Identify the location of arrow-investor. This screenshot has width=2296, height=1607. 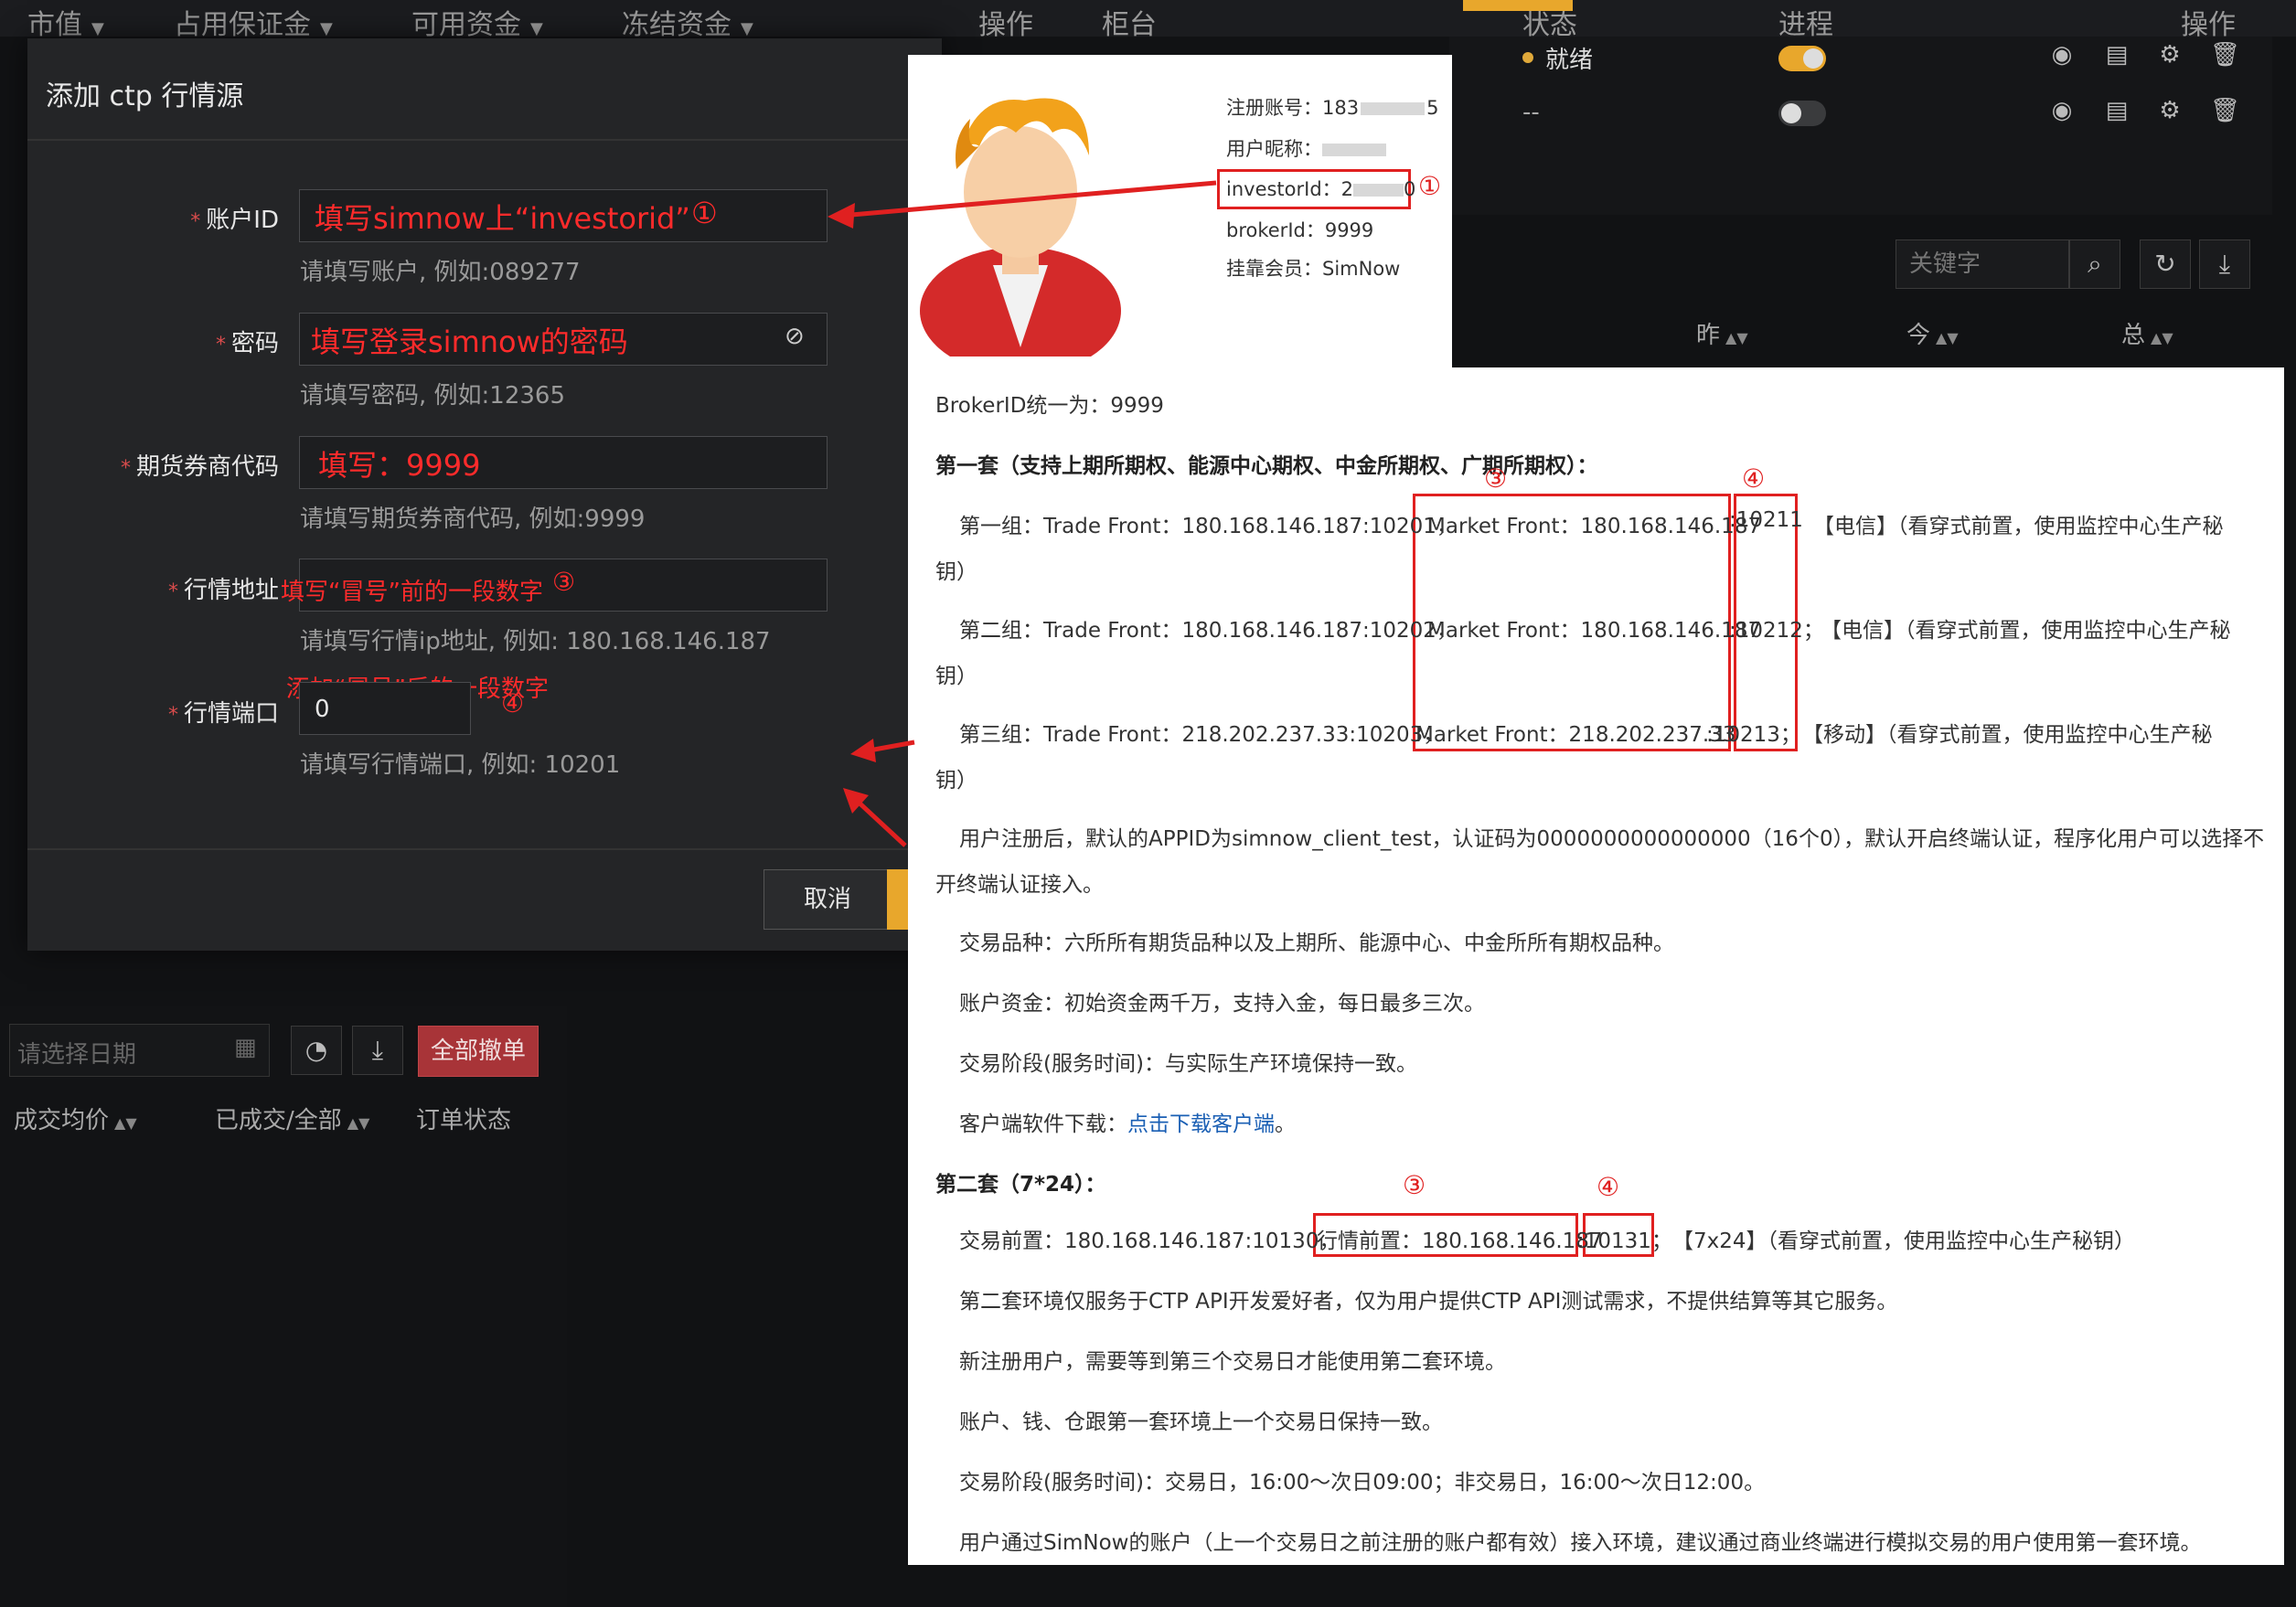
(1028, 199).